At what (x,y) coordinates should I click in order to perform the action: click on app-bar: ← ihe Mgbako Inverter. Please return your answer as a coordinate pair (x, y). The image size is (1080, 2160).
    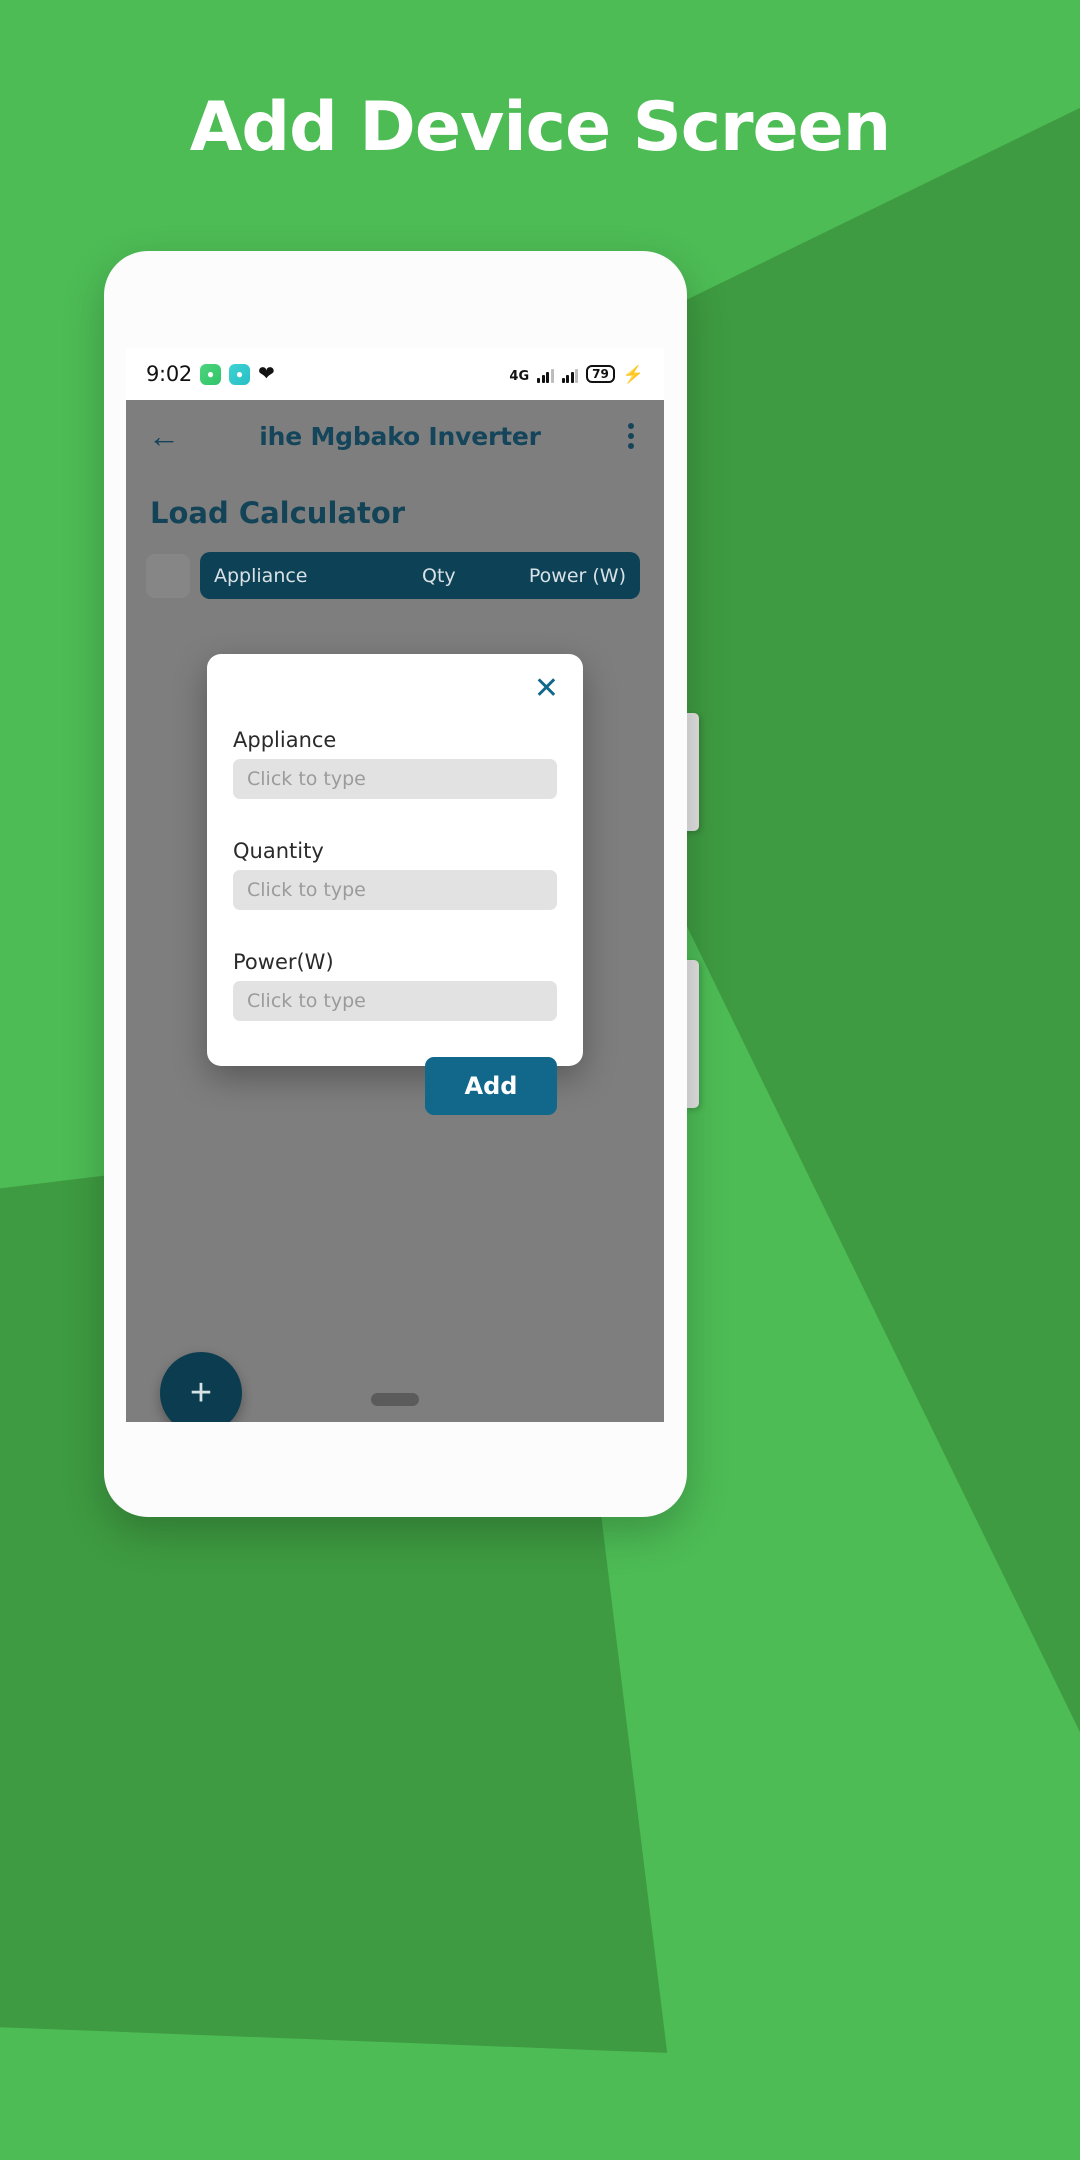
    Looking at the image, I should click on (395, 436).